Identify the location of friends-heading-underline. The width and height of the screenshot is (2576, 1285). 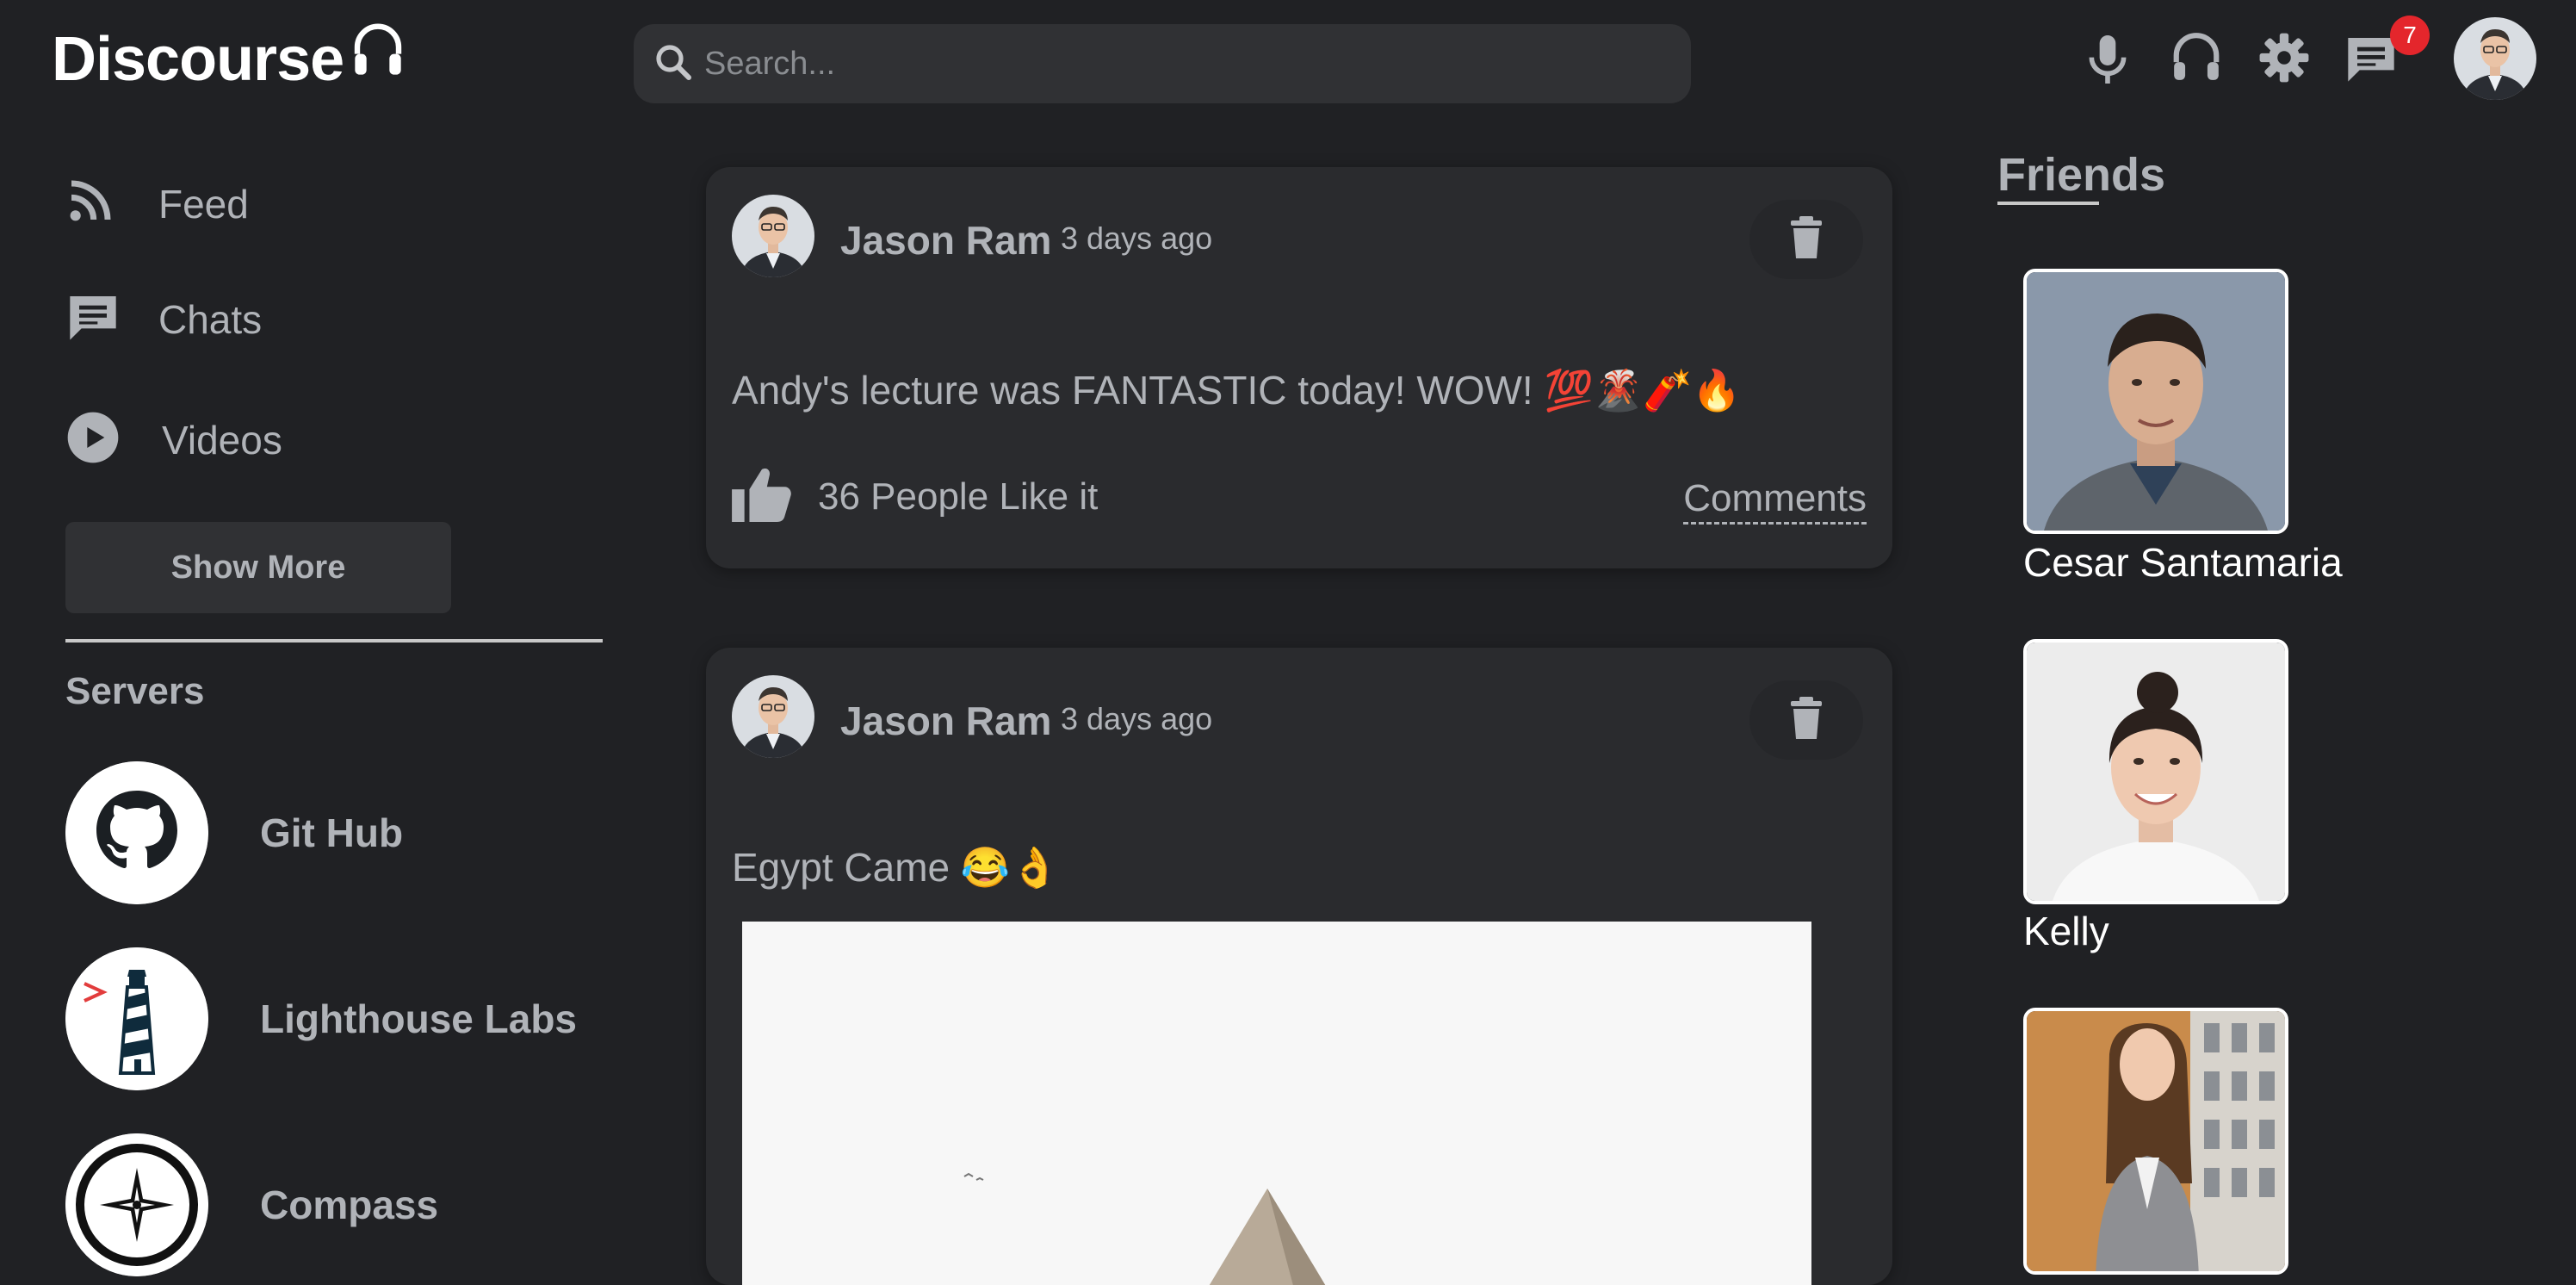
(2048, 203).